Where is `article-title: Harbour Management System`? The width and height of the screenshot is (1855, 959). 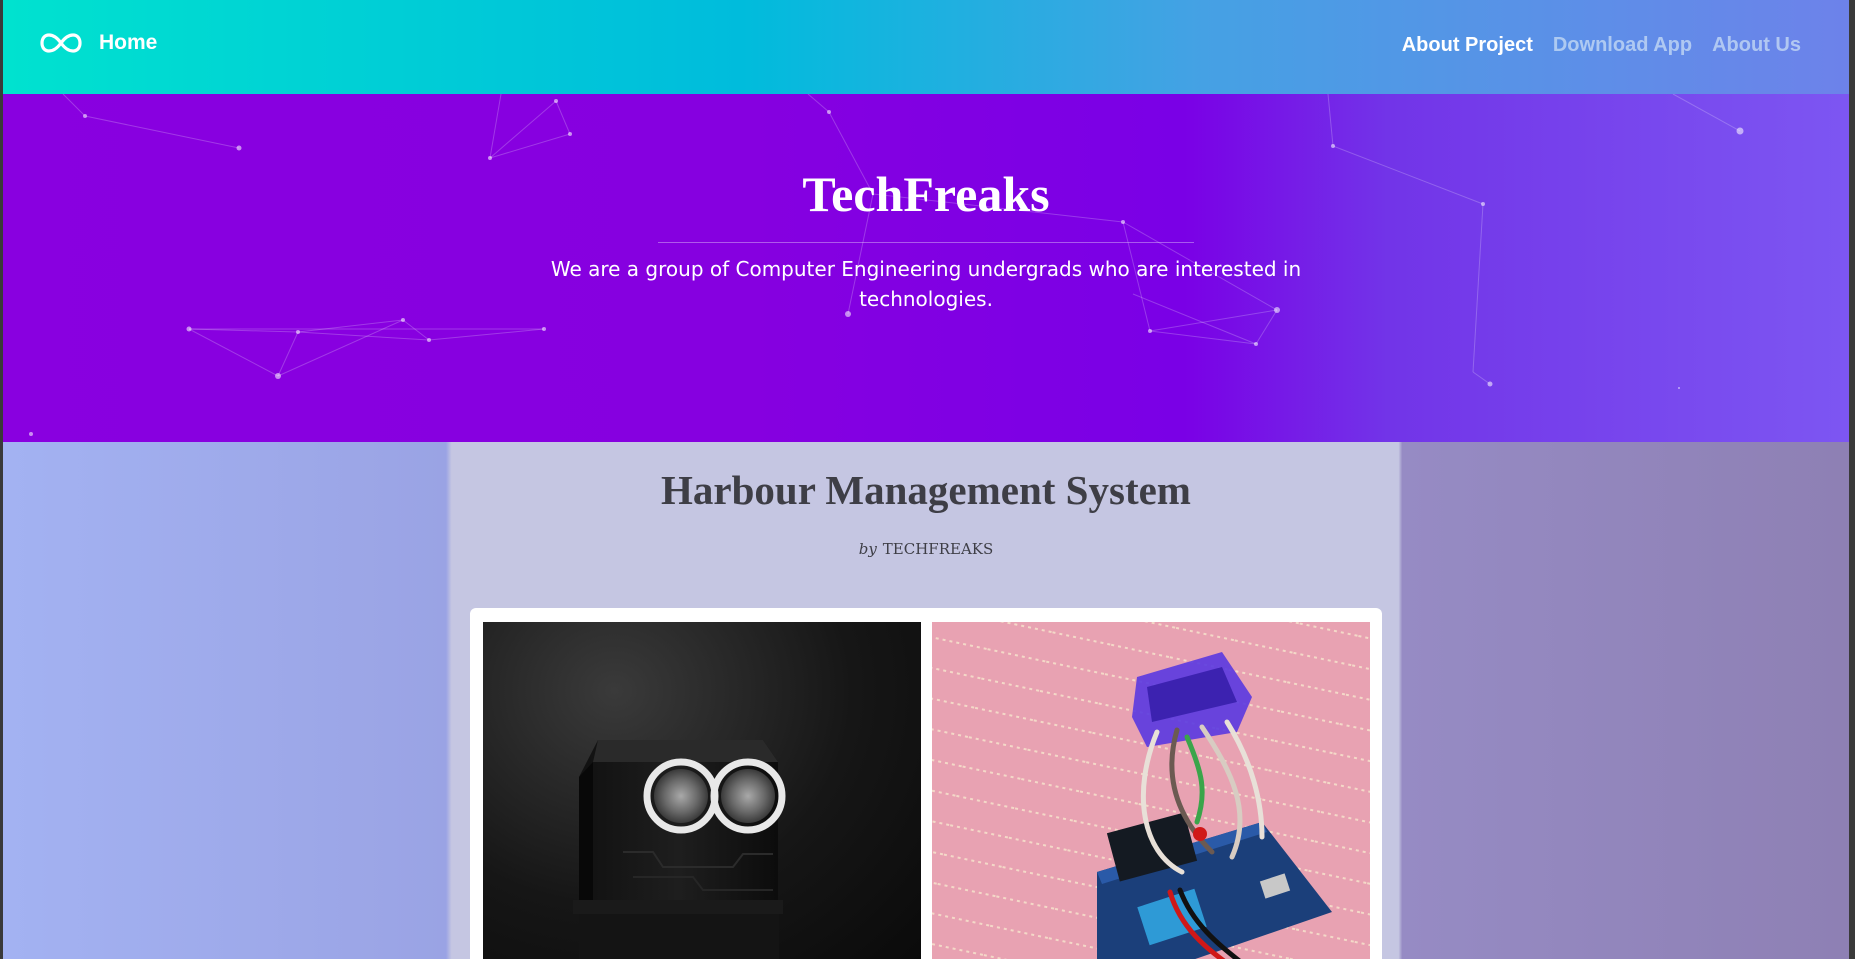
article-title: Harbour Management System is located at coordinates (926, 490).